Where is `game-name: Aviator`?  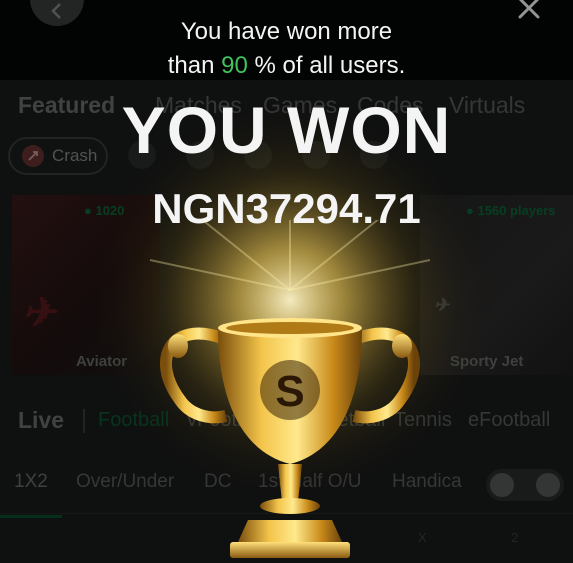 game-name: Aviator is located at coordinates (102, 361).